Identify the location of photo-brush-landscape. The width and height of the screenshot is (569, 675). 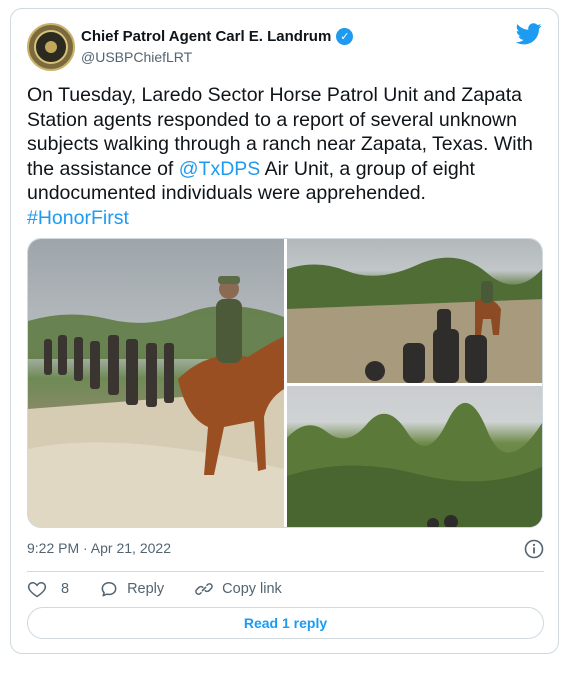
(414, 456).